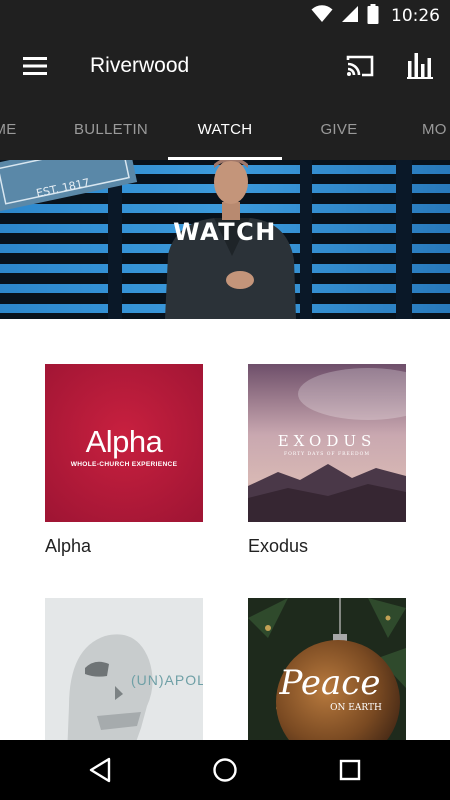 The image size is (450, 800). What do you see at coordinates (327, 454) in the screenshot?
I see `exodus-art-subtitle: FORTY DAYS OF FREEDOM` at bounding box center [327, 454].